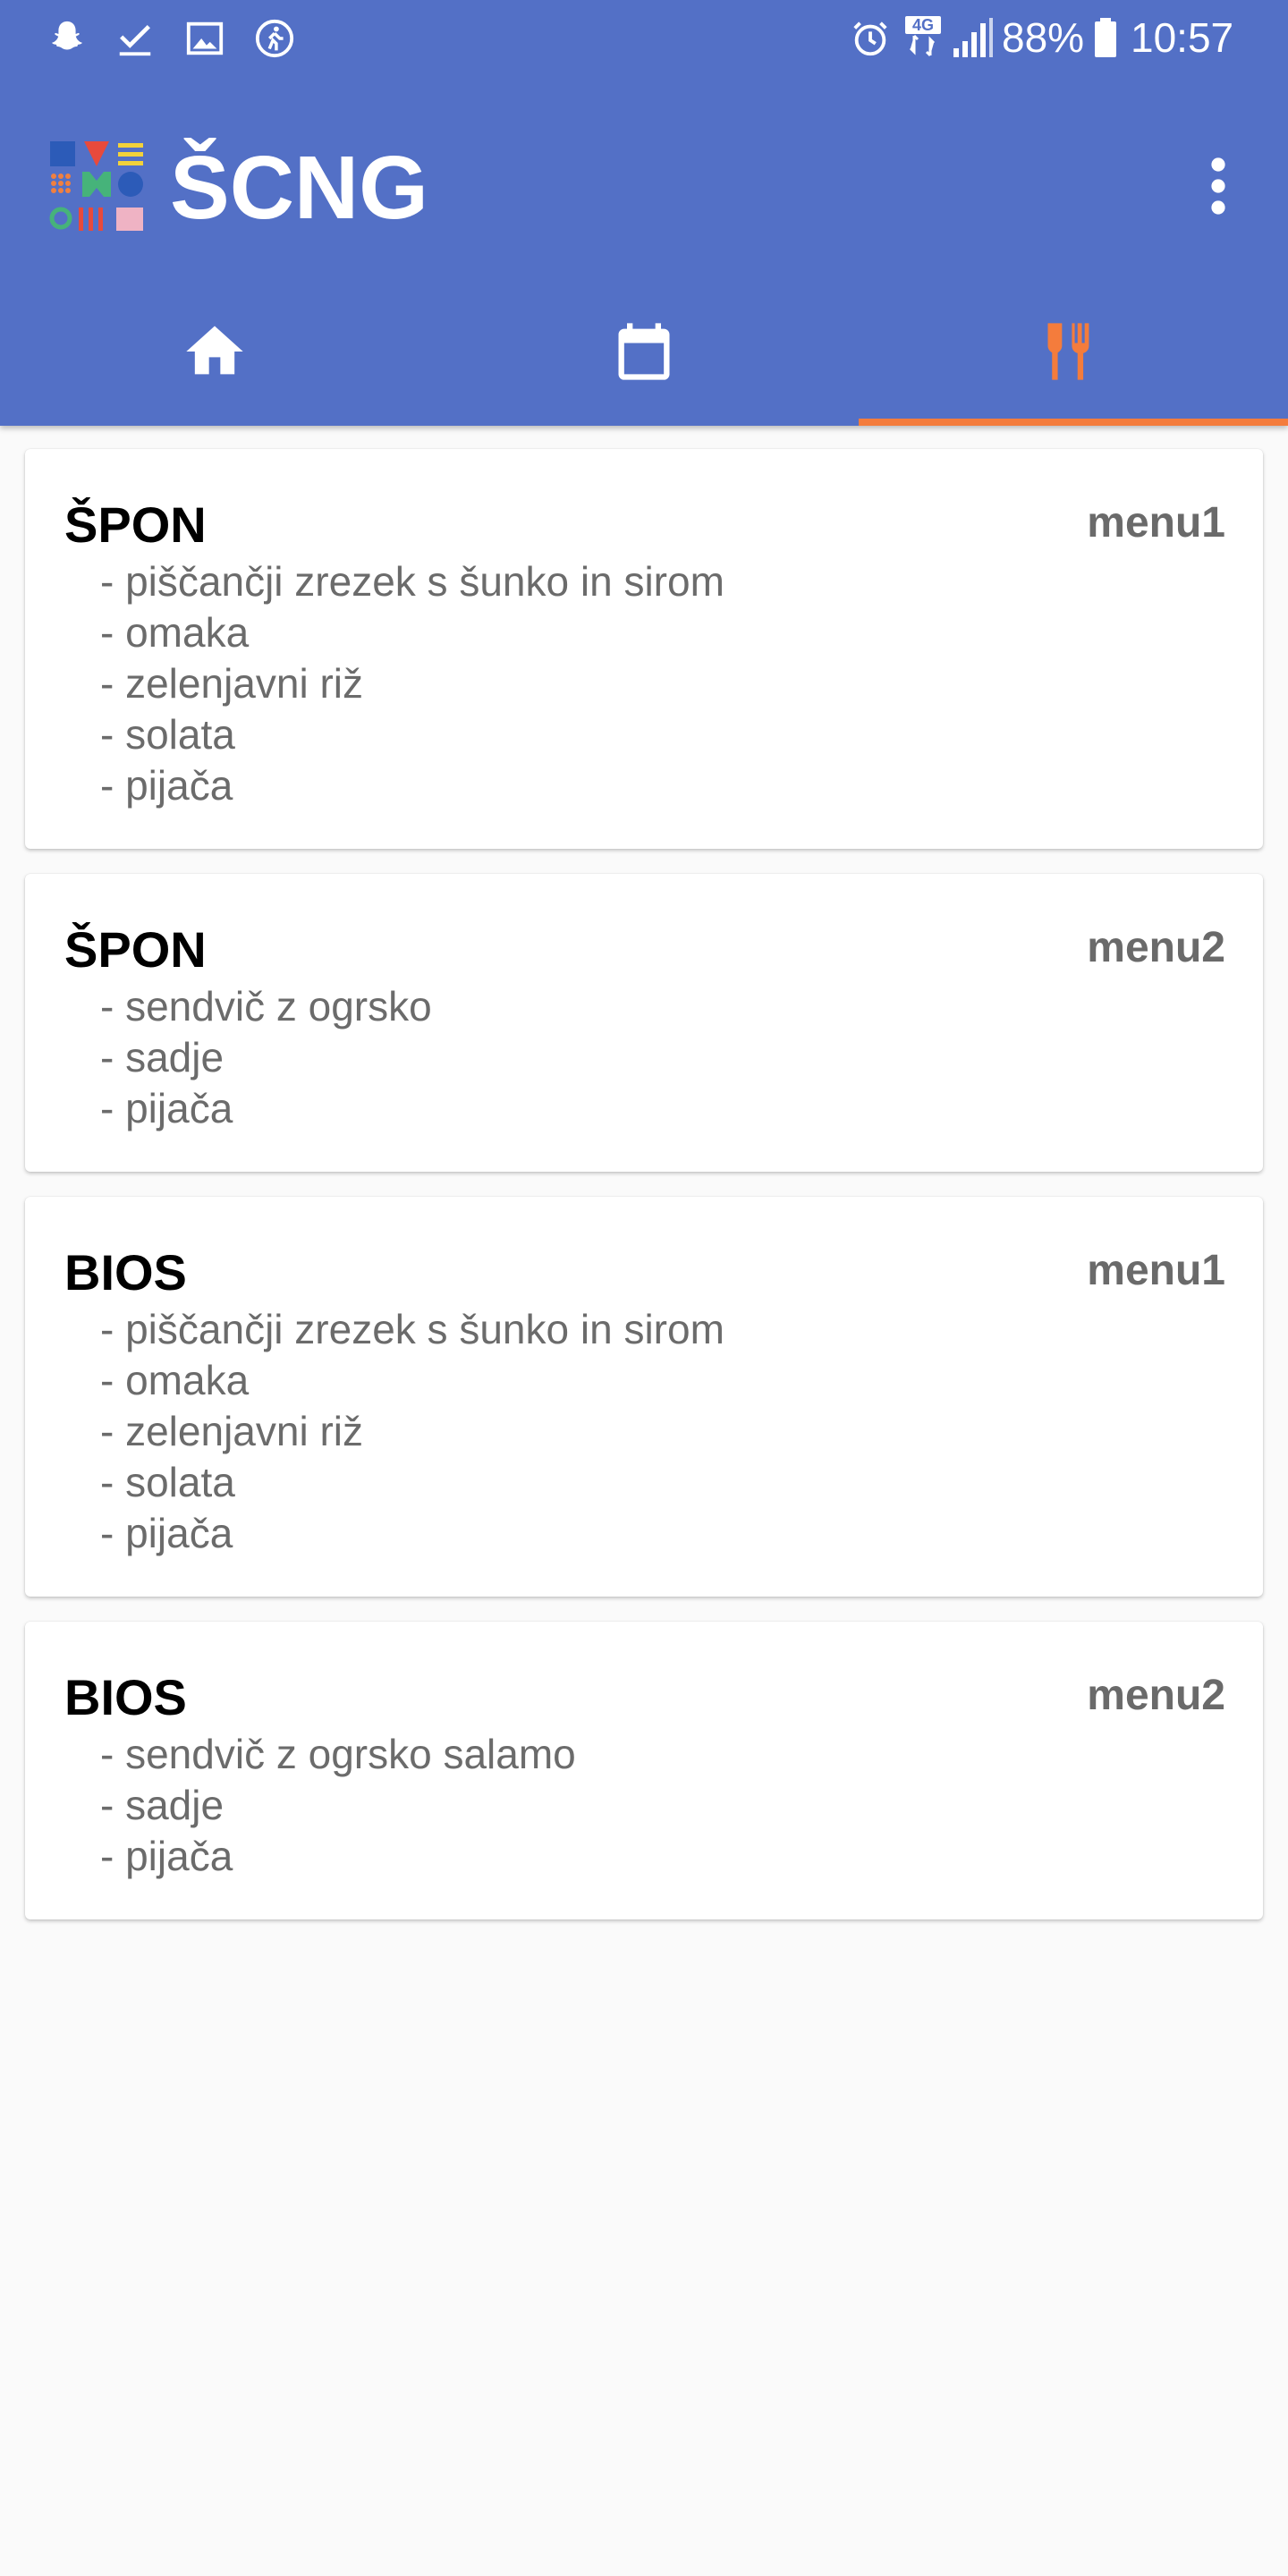  Describe the element at coordinates (338, 1754) in the screenshot. I see `menu-item: - sendvič z ogrsko salamo` at that location.